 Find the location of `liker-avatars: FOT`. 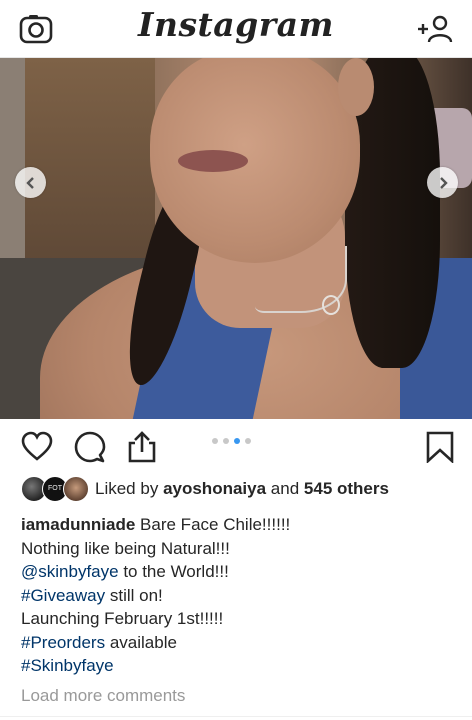

liker-avatars: FOT is located at coordinates (57, 489).